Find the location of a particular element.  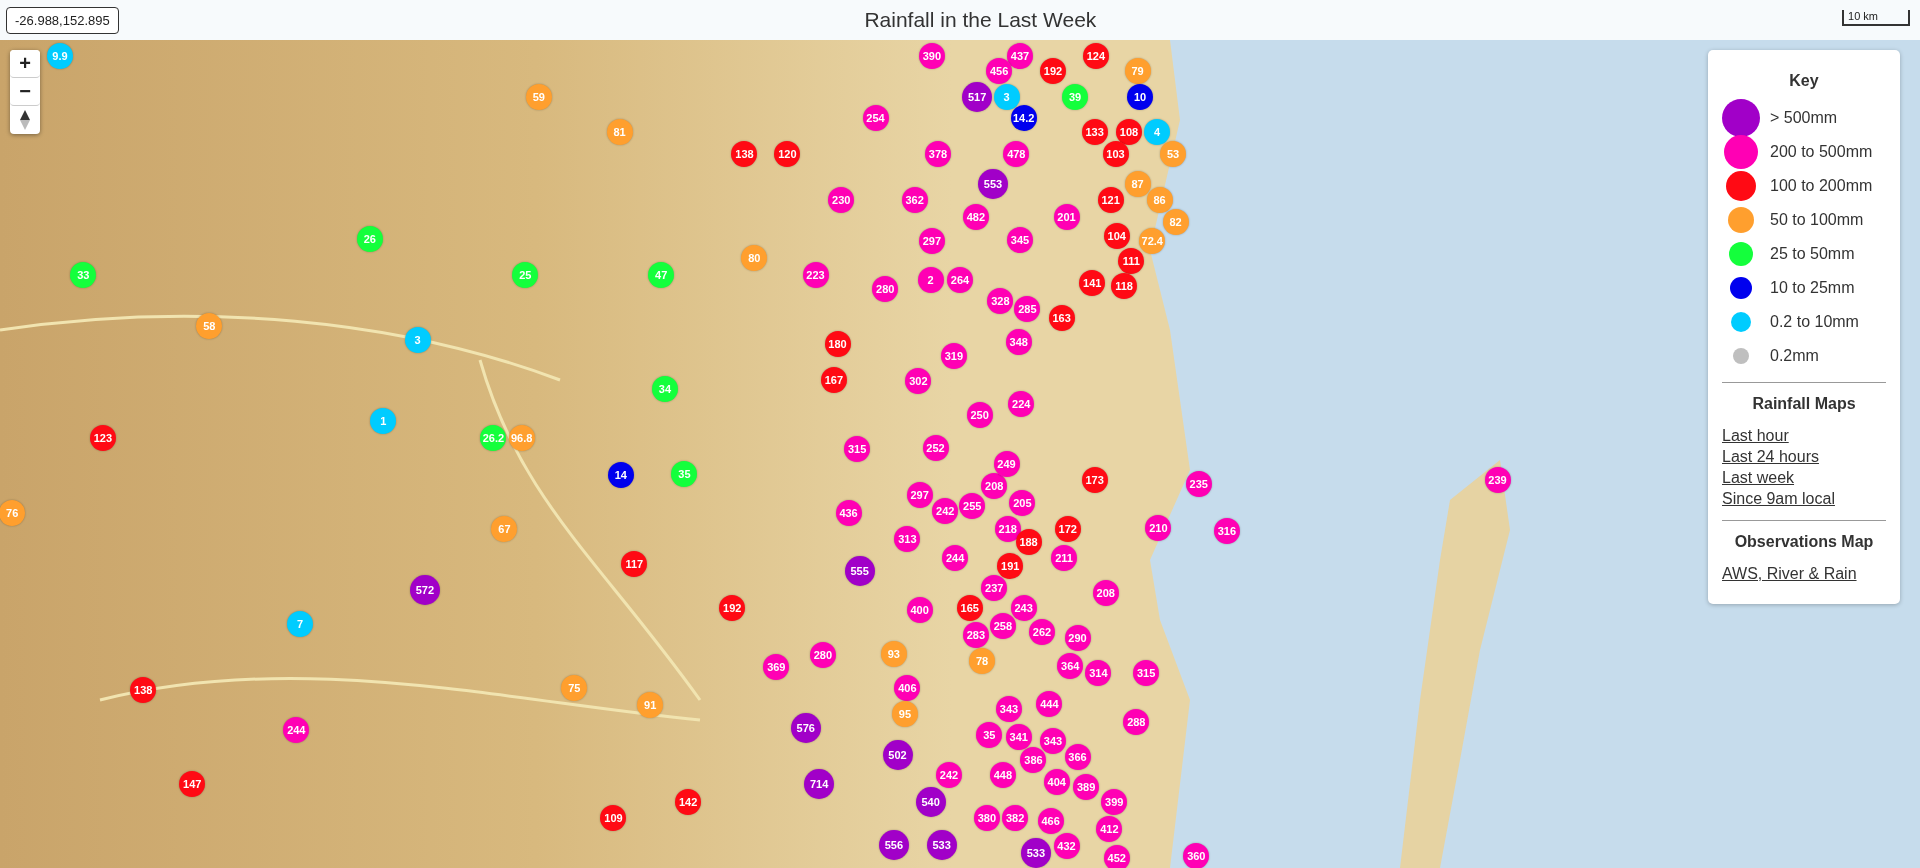

legend-label: > 500mm is located at coordinates (1804, 118).